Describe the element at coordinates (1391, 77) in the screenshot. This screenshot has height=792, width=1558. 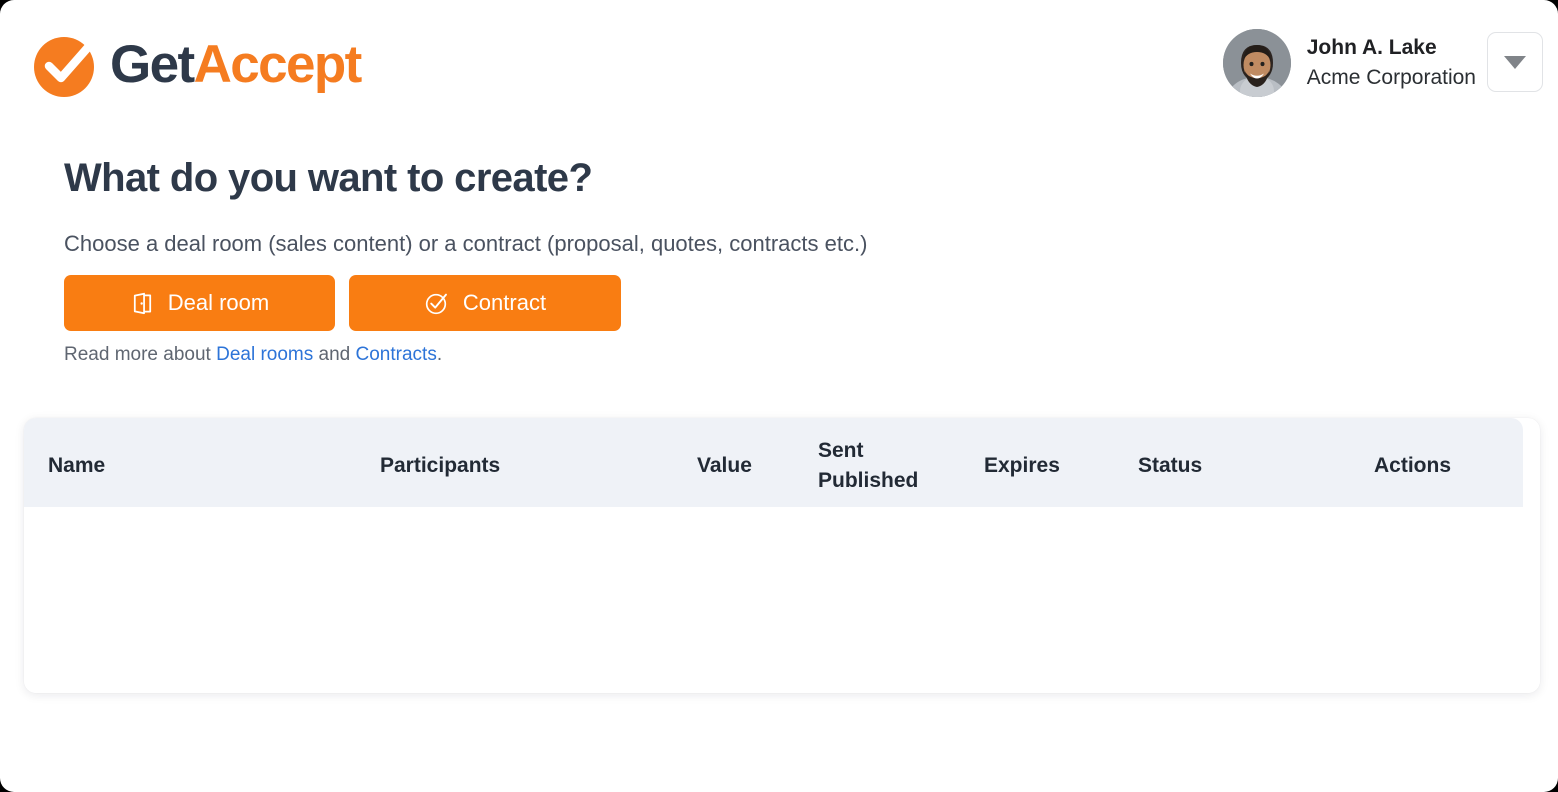
I see `user-organization: Acme Corporation` at that location.